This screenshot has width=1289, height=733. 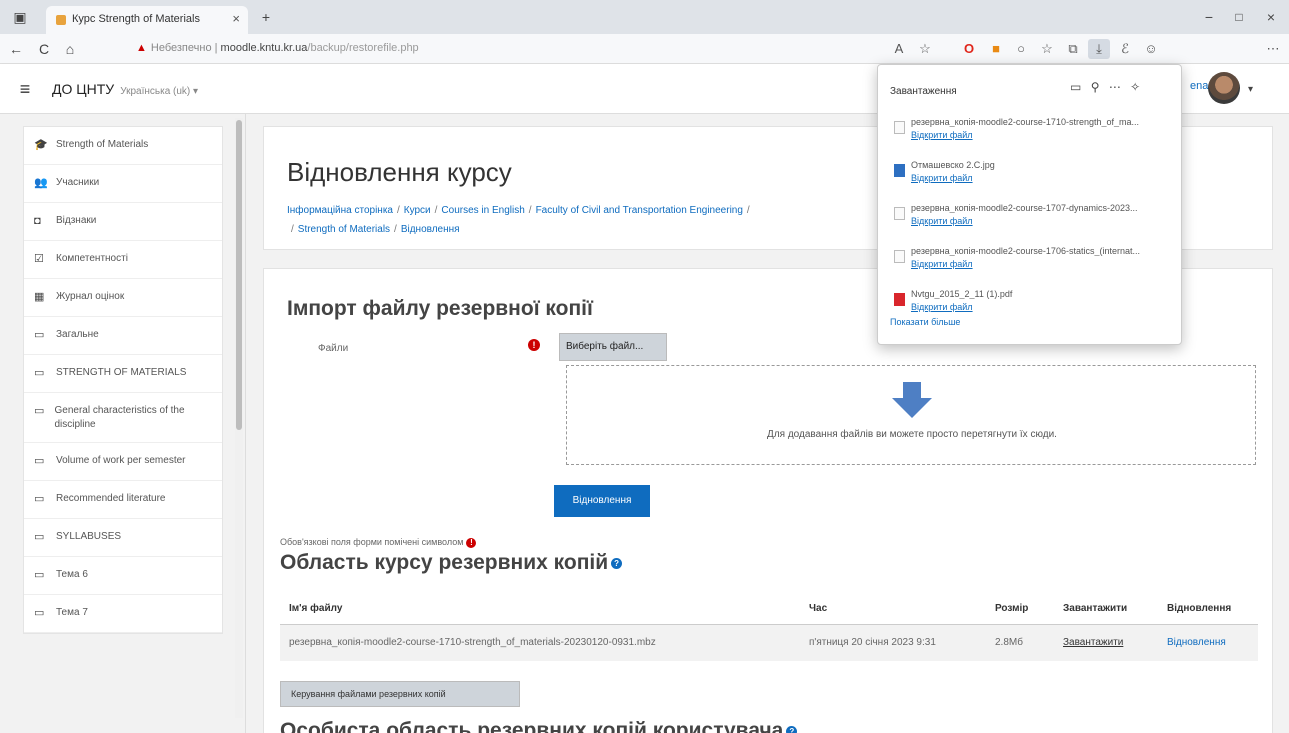 I want to click on sidebar-item-label: SYLLABUSES, so click(x=89, y=536).